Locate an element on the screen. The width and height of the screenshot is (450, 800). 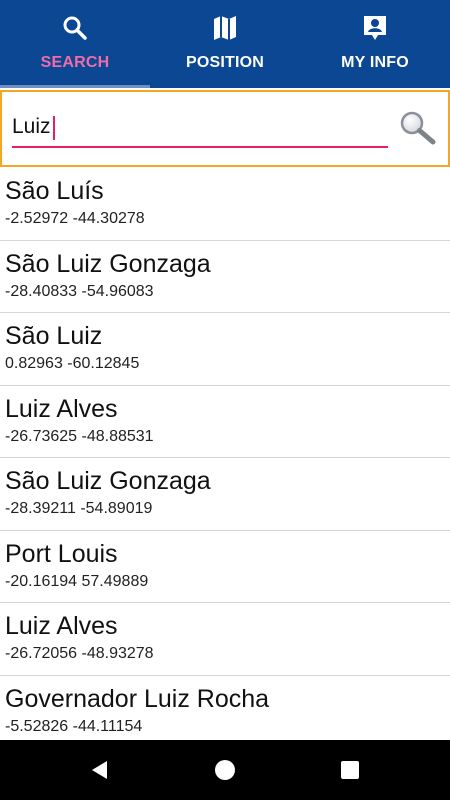
list-item: Governador Luiz Rocha -5.52826 -44.11154 is located at coordinates (225, 708).